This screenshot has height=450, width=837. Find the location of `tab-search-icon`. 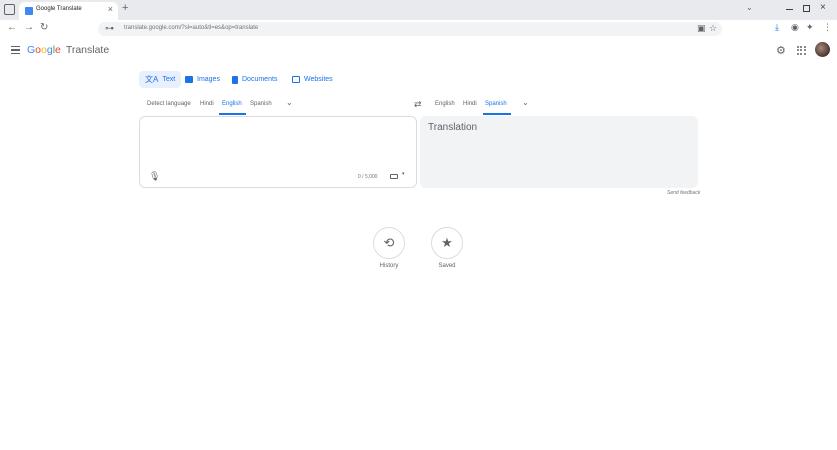

tab-search-icon is located at coordinates (9, 9).